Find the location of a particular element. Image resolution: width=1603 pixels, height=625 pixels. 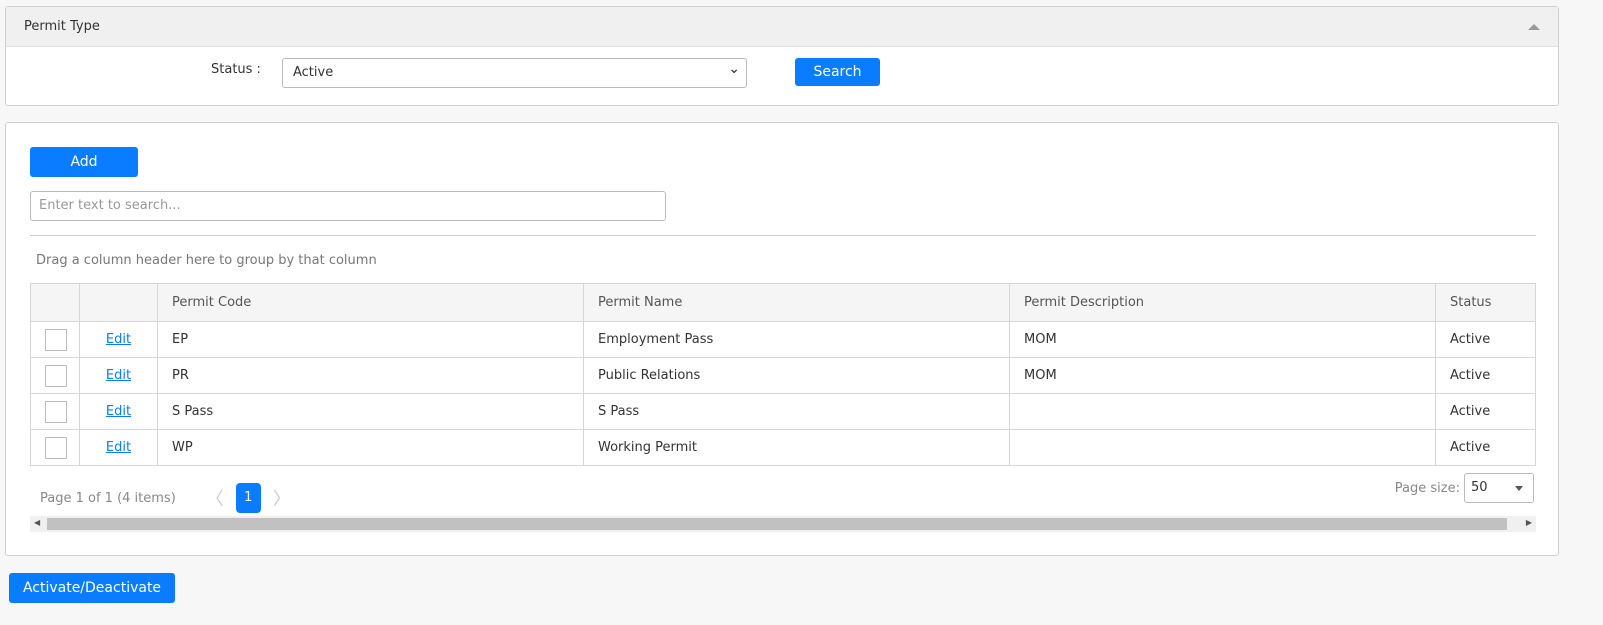

collapse-icon is located at coordinates (1534, 26).